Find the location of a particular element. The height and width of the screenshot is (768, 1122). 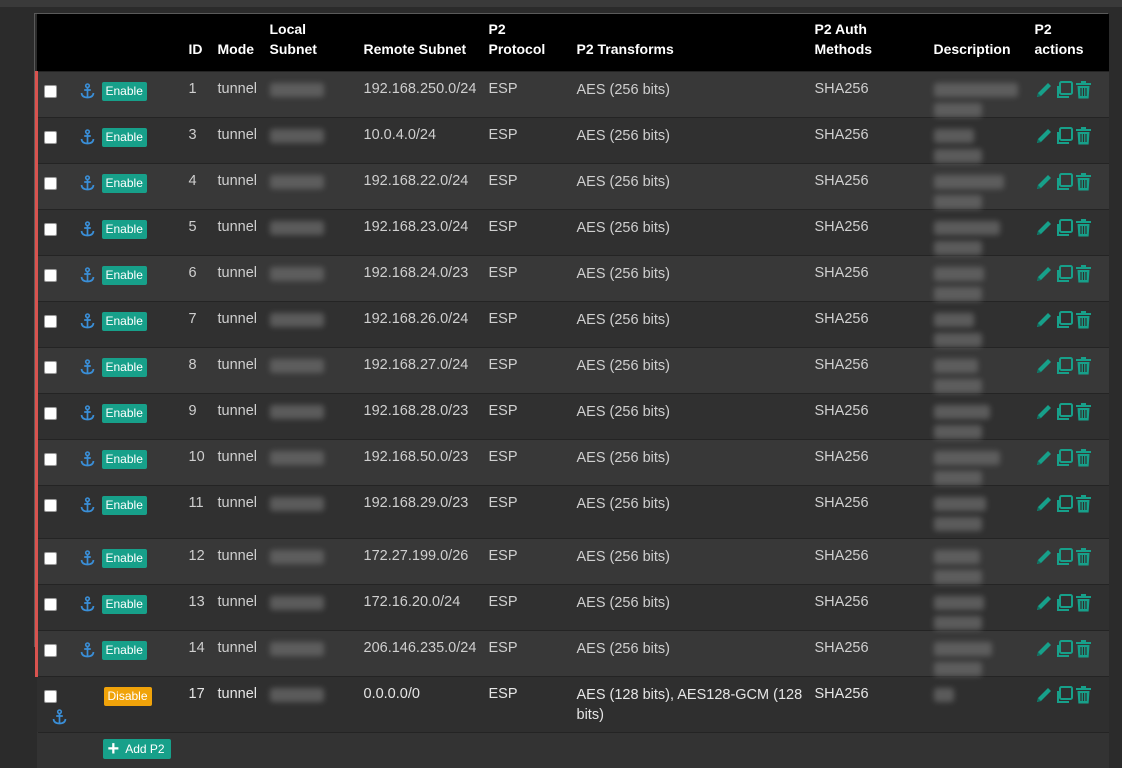

header-remote-subnet: Remote Subnet is located at coordinates (426, 42).